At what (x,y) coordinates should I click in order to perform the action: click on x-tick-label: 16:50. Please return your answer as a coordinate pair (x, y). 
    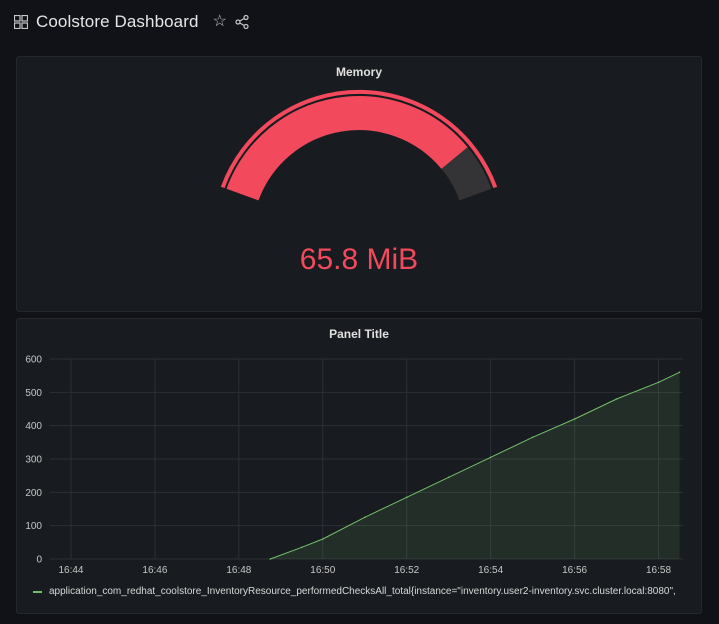
    Looking at the image, I should click on (322, 570).